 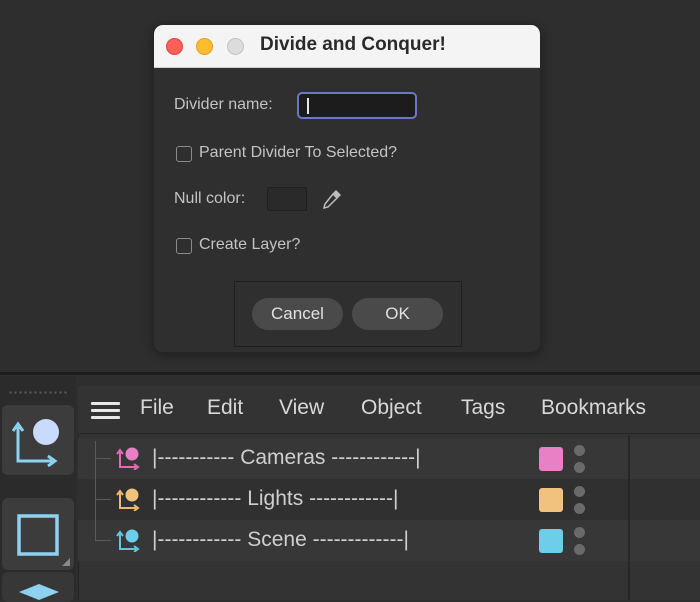 I want to click on menu-tags: Tags, so click(x=483, y=408).